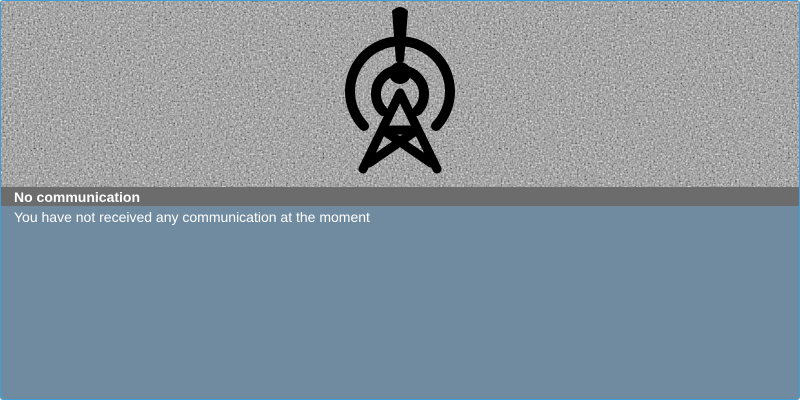 This screenshot has height=400, width=800. What do you see at coordinates (400, 90) in the screenshot?
I see `radio-tower-alert-icon` at bounding box center [400, 90].